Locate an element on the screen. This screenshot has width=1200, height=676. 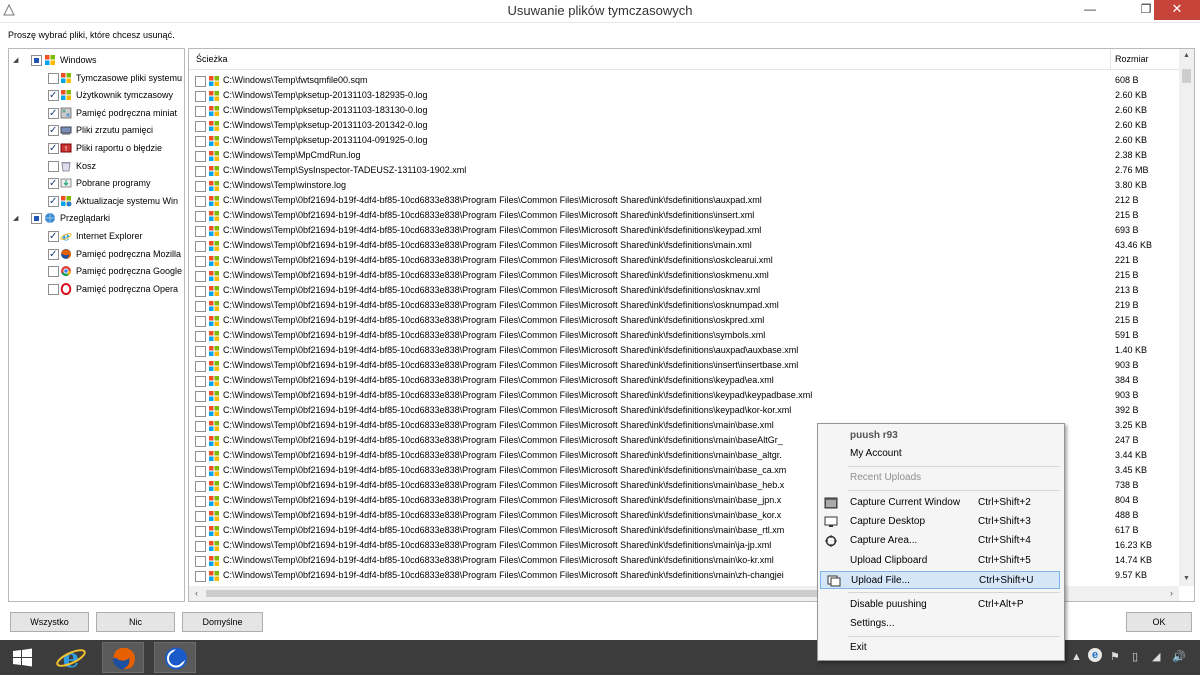
vertical-scrollbar: ▲ ▼ is located at coordinates (1186, 317).